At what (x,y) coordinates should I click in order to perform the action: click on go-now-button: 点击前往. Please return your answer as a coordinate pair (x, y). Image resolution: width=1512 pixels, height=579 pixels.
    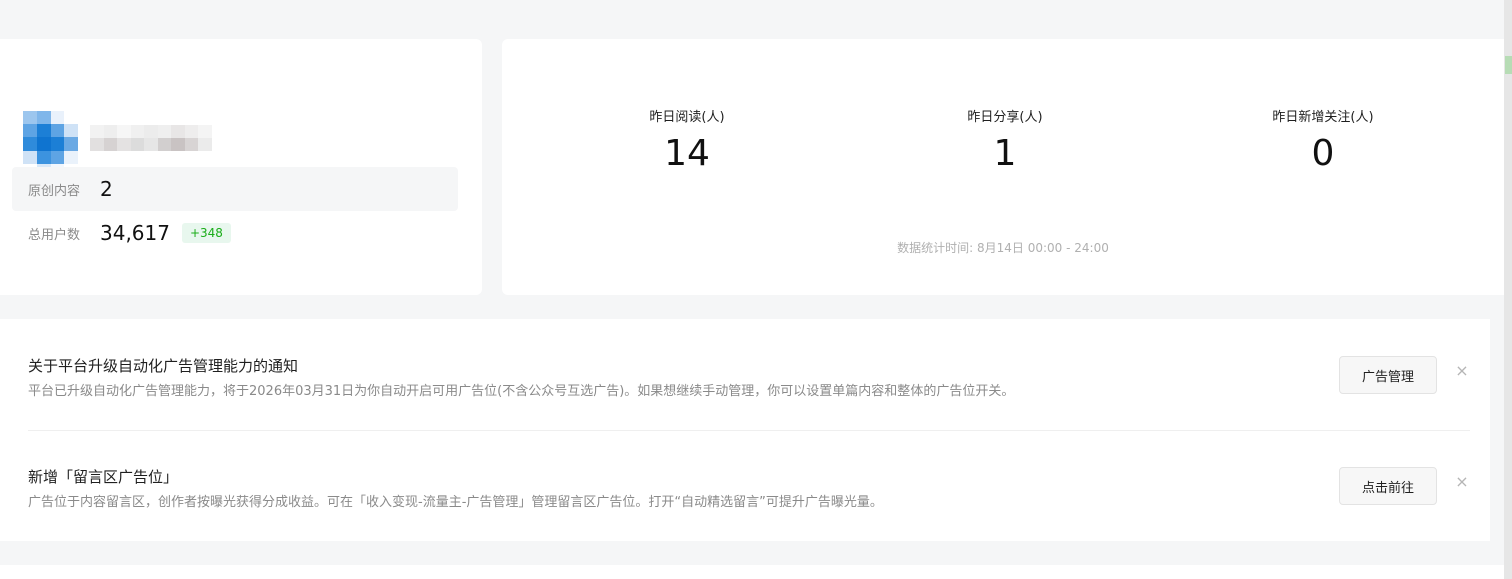
    Looking at the image, I should click on (1388, 486).